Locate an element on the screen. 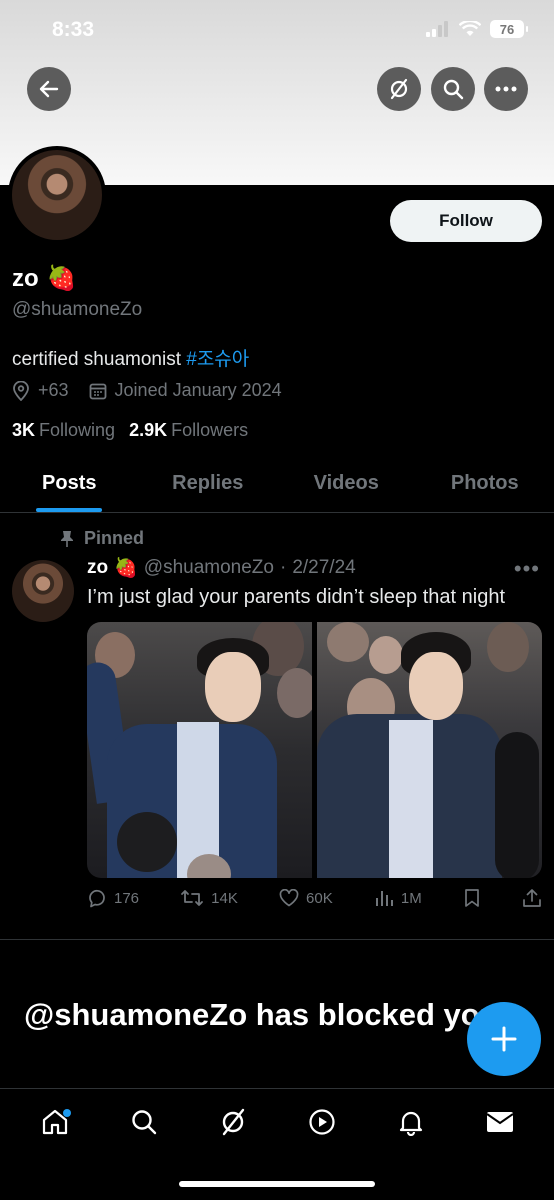  tab-posts: Posts is located at coordinates (69, 483).